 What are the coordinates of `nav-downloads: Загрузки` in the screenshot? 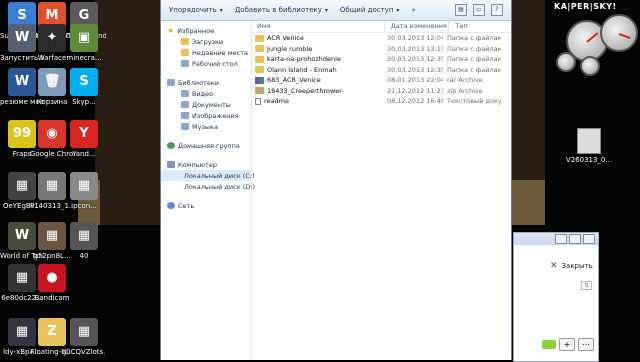 It's located at (206, 41).